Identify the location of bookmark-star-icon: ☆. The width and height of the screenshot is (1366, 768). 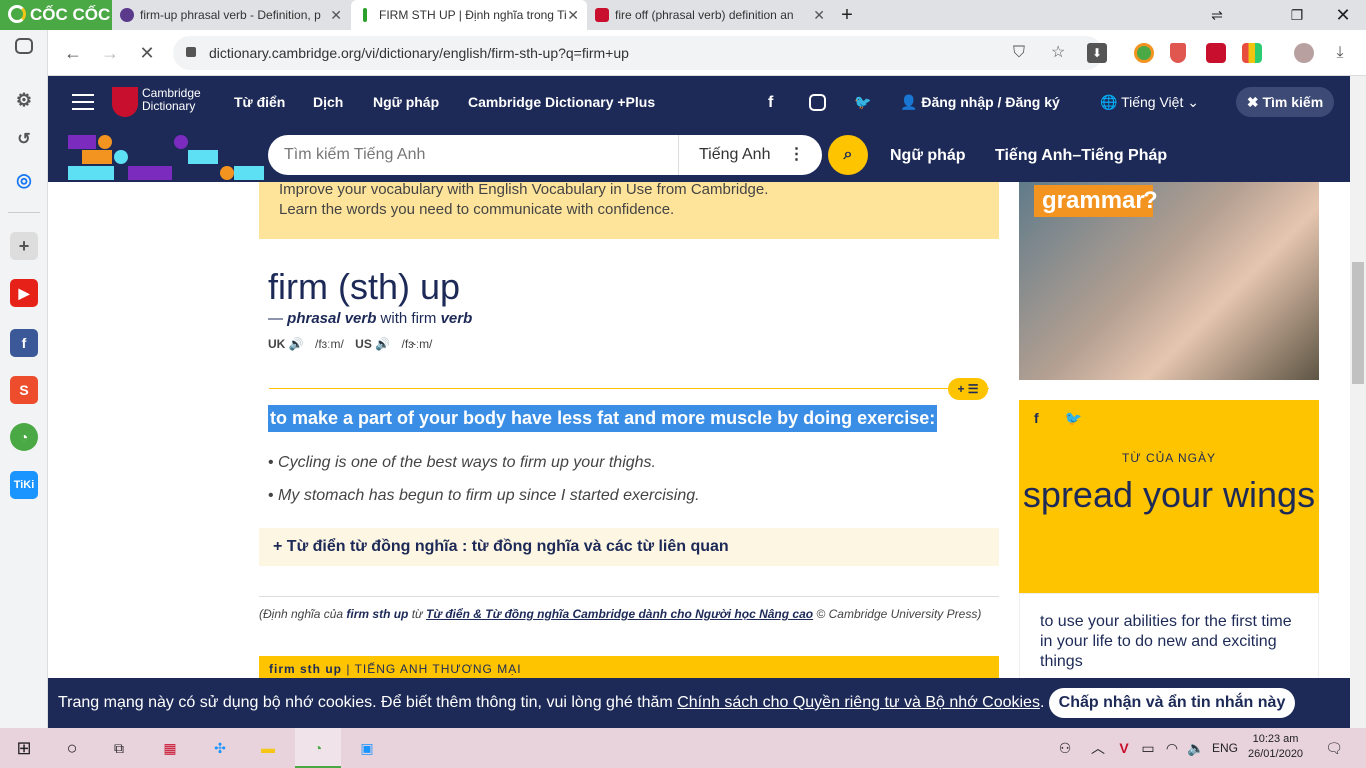
(1058, 53).